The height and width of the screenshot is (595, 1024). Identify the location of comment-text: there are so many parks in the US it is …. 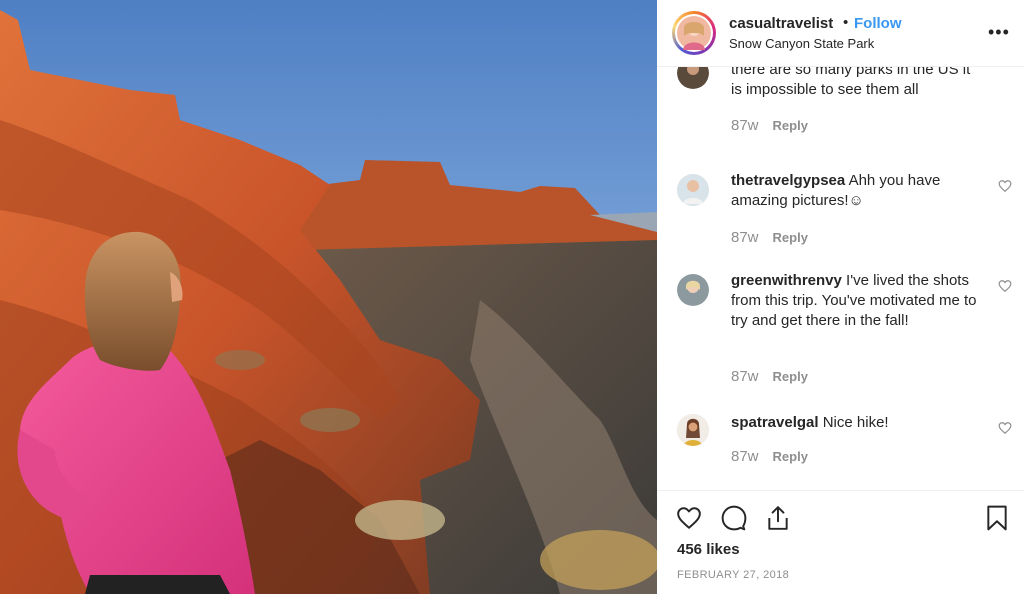
(856, 83).